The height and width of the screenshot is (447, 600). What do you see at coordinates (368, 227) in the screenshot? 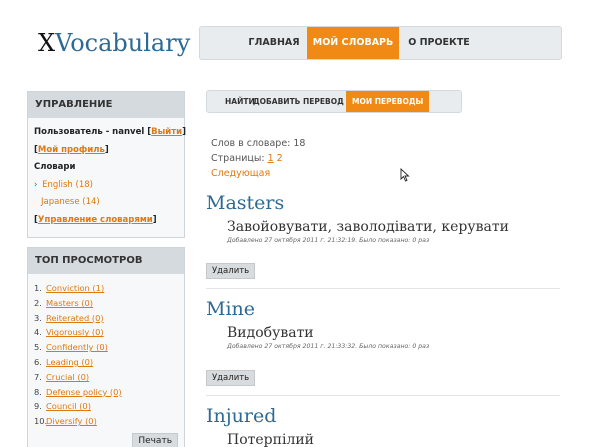
I see `entry-translation: Завойовувати, заволодівати, керувати` at bounding box center [368, 227].